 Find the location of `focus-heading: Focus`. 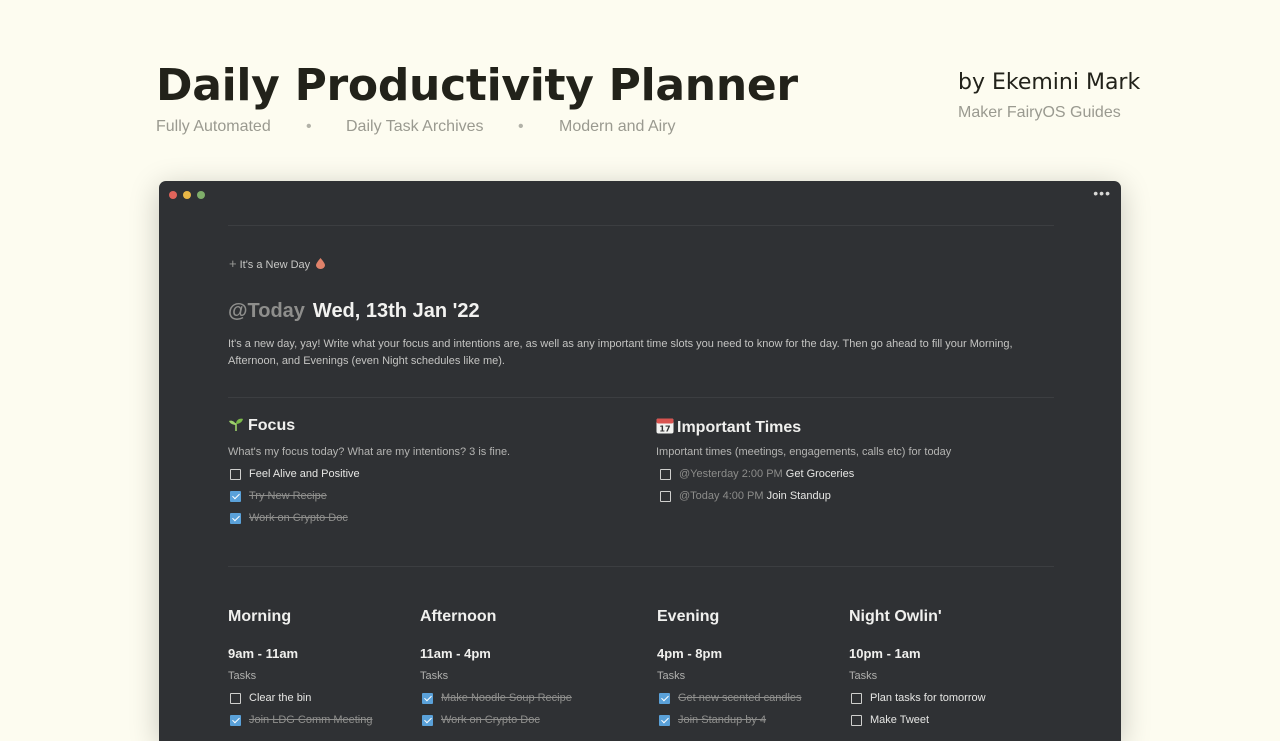

focus-heading: Focus is located at coordinates (261, 426).